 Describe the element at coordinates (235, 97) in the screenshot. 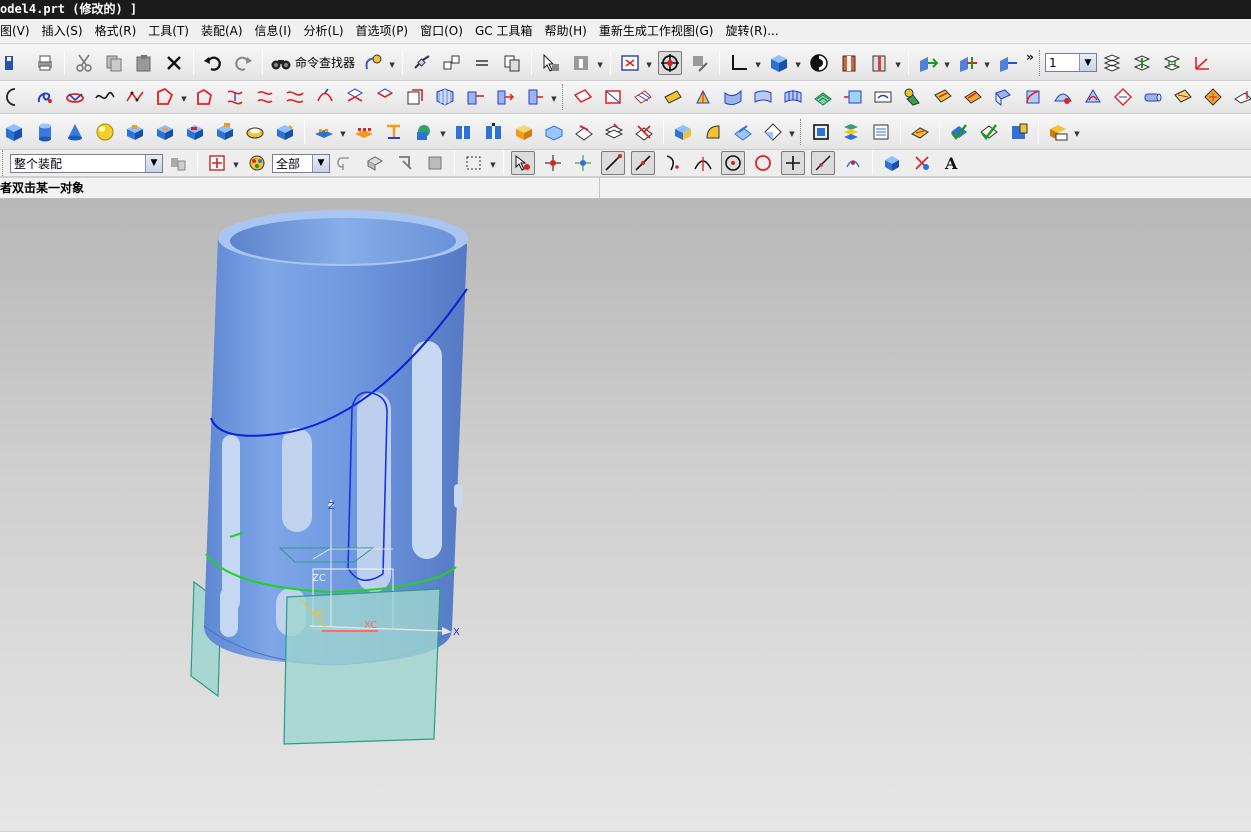

I see `project-curve-icon` at that location.